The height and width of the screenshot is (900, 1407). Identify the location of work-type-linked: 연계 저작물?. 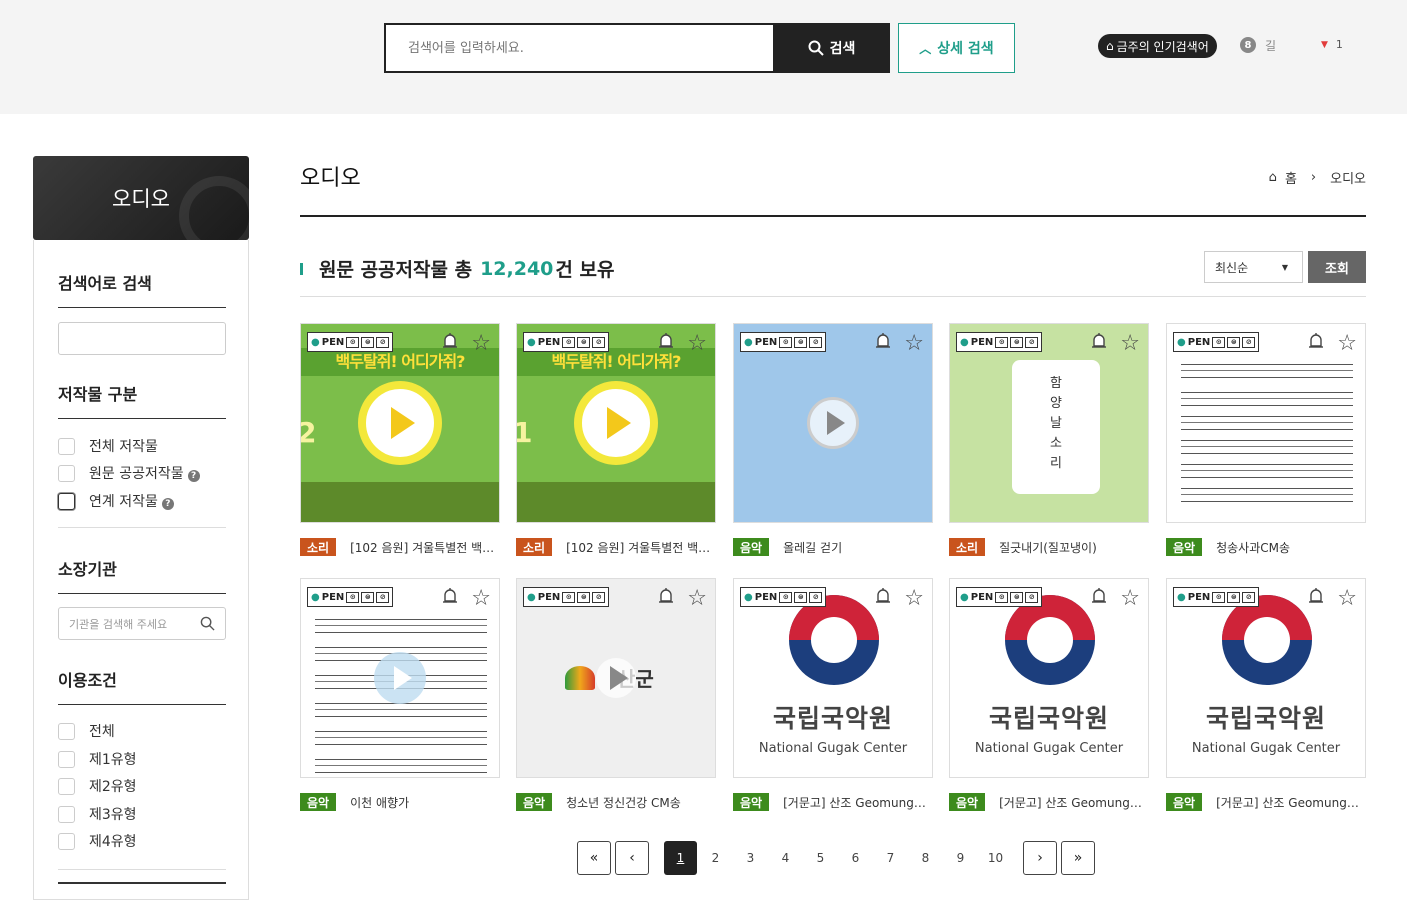
(116, 501).